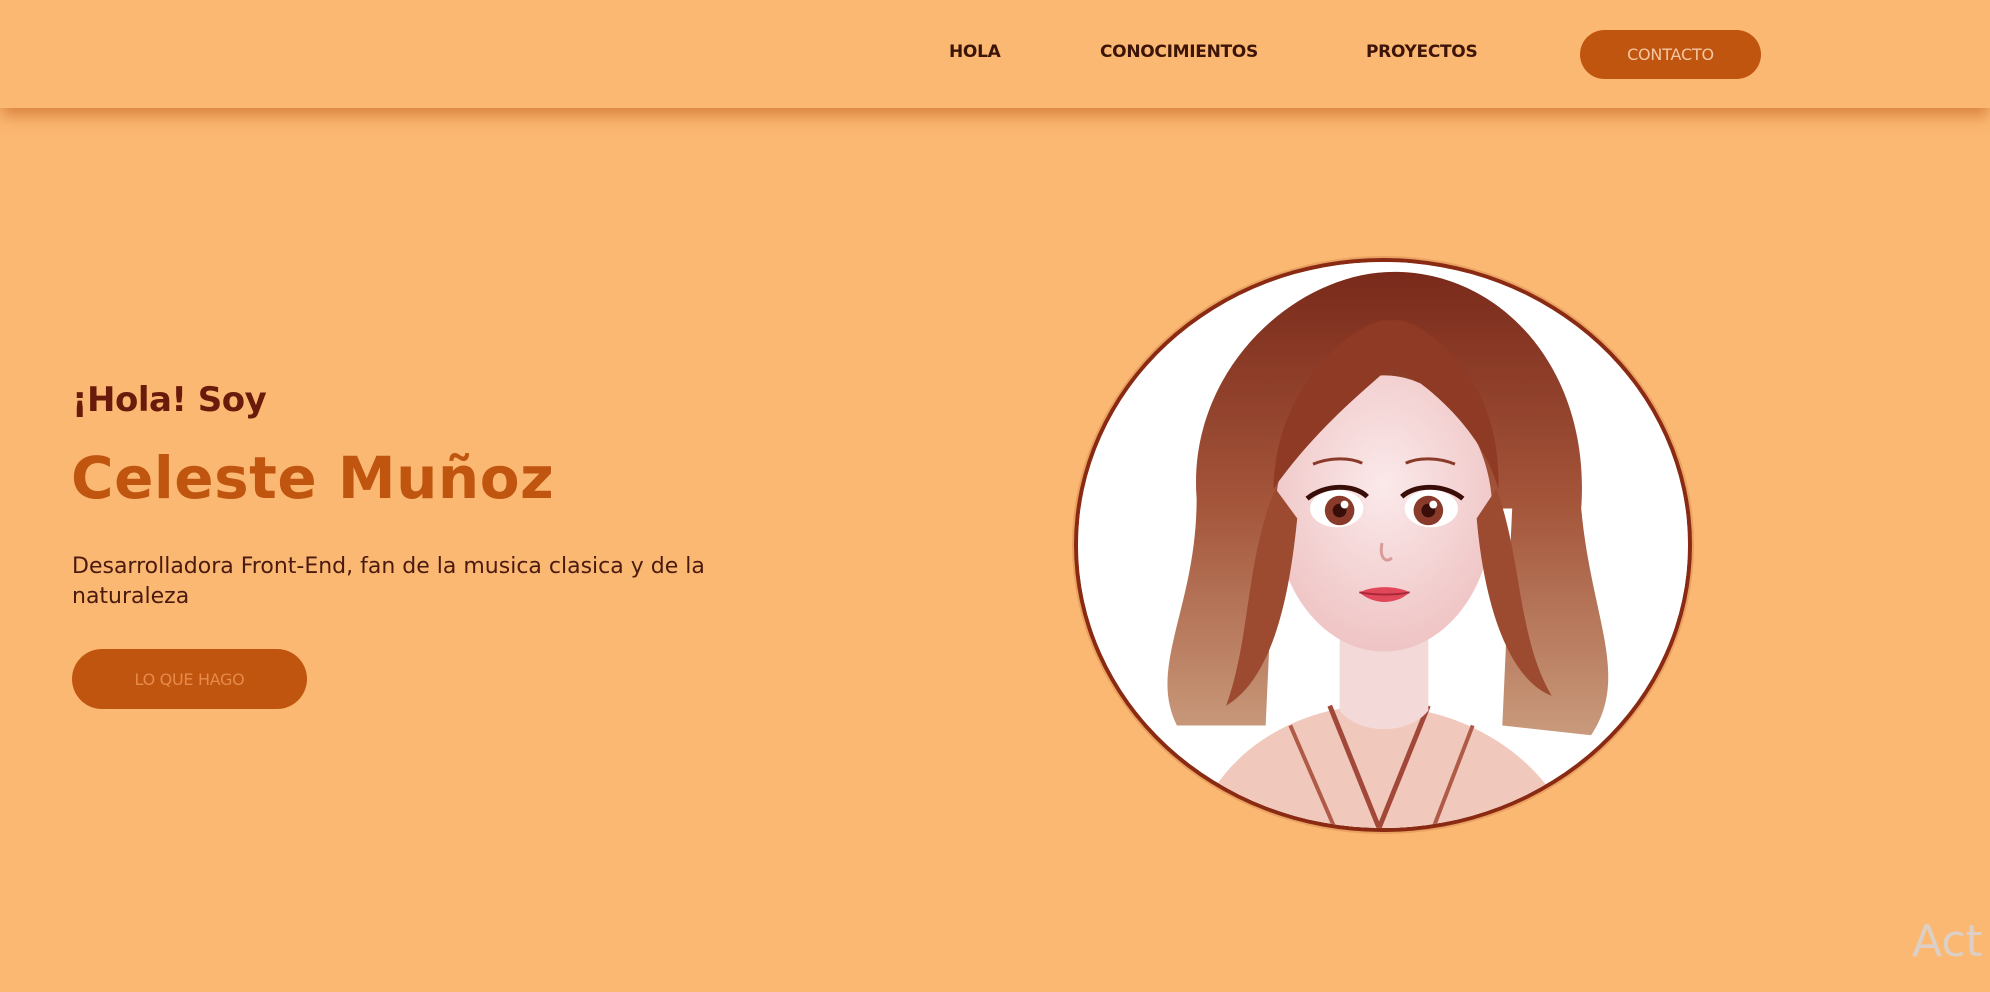  Describe the element at coordinates (313, 478) in the screenshot. I see `hero-name: Celeste Muñoz` at that location.